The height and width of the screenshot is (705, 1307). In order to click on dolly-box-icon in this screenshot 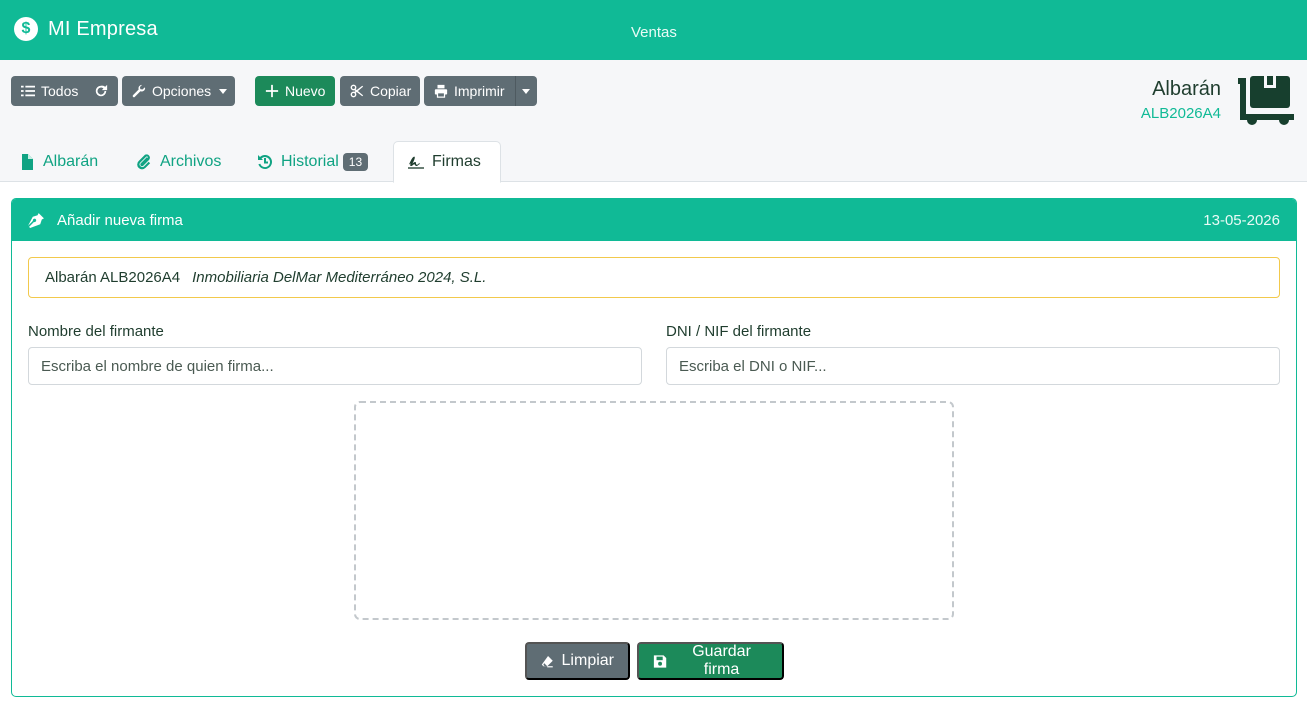, I will do `click(1266, 100)`.